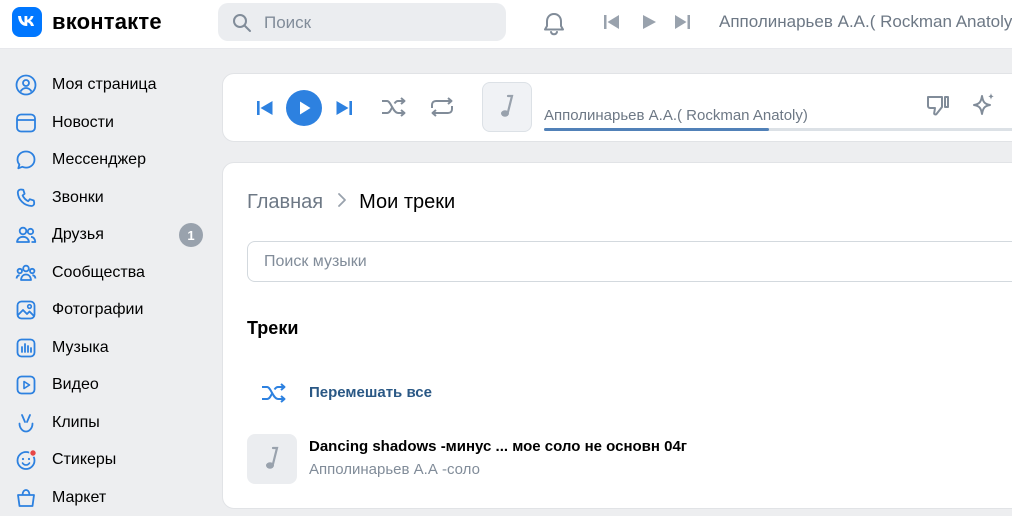  I want to click on sidebar-item-label: Маркет, so click(79, 497).